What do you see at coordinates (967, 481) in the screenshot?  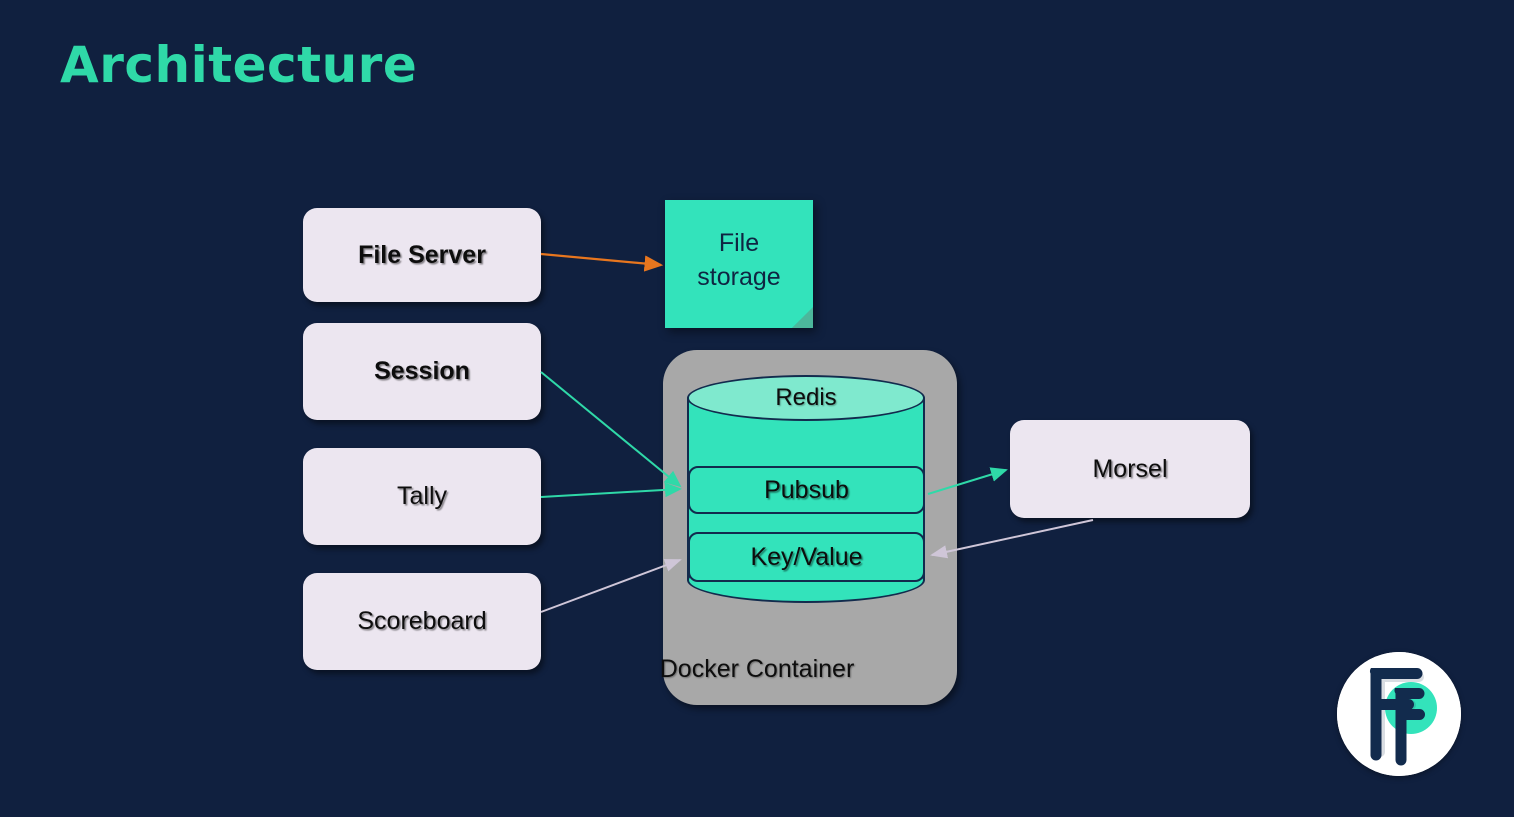 I see `arrow-pubsub-to-morsel` at bounding box center [967, 481].